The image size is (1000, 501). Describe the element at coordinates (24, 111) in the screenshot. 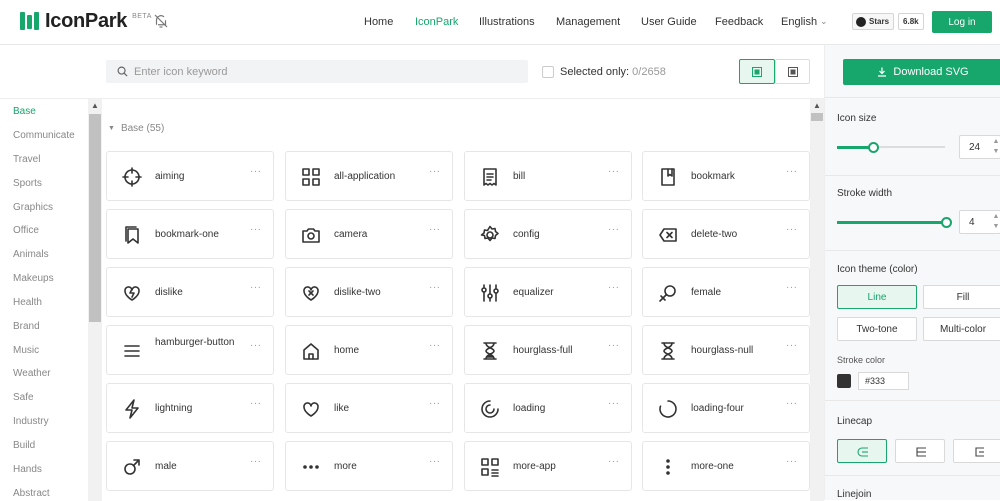

I see `category-base: Base` at that location.